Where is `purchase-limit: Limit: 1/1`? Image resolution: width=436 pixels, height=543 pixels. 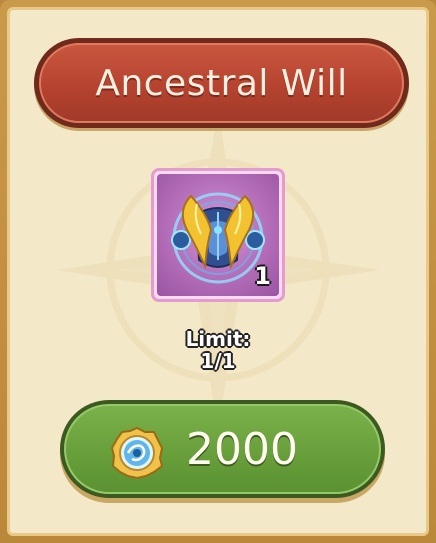
purchase-limit: Limit: 1/1 is located at coordinates (218, 350).